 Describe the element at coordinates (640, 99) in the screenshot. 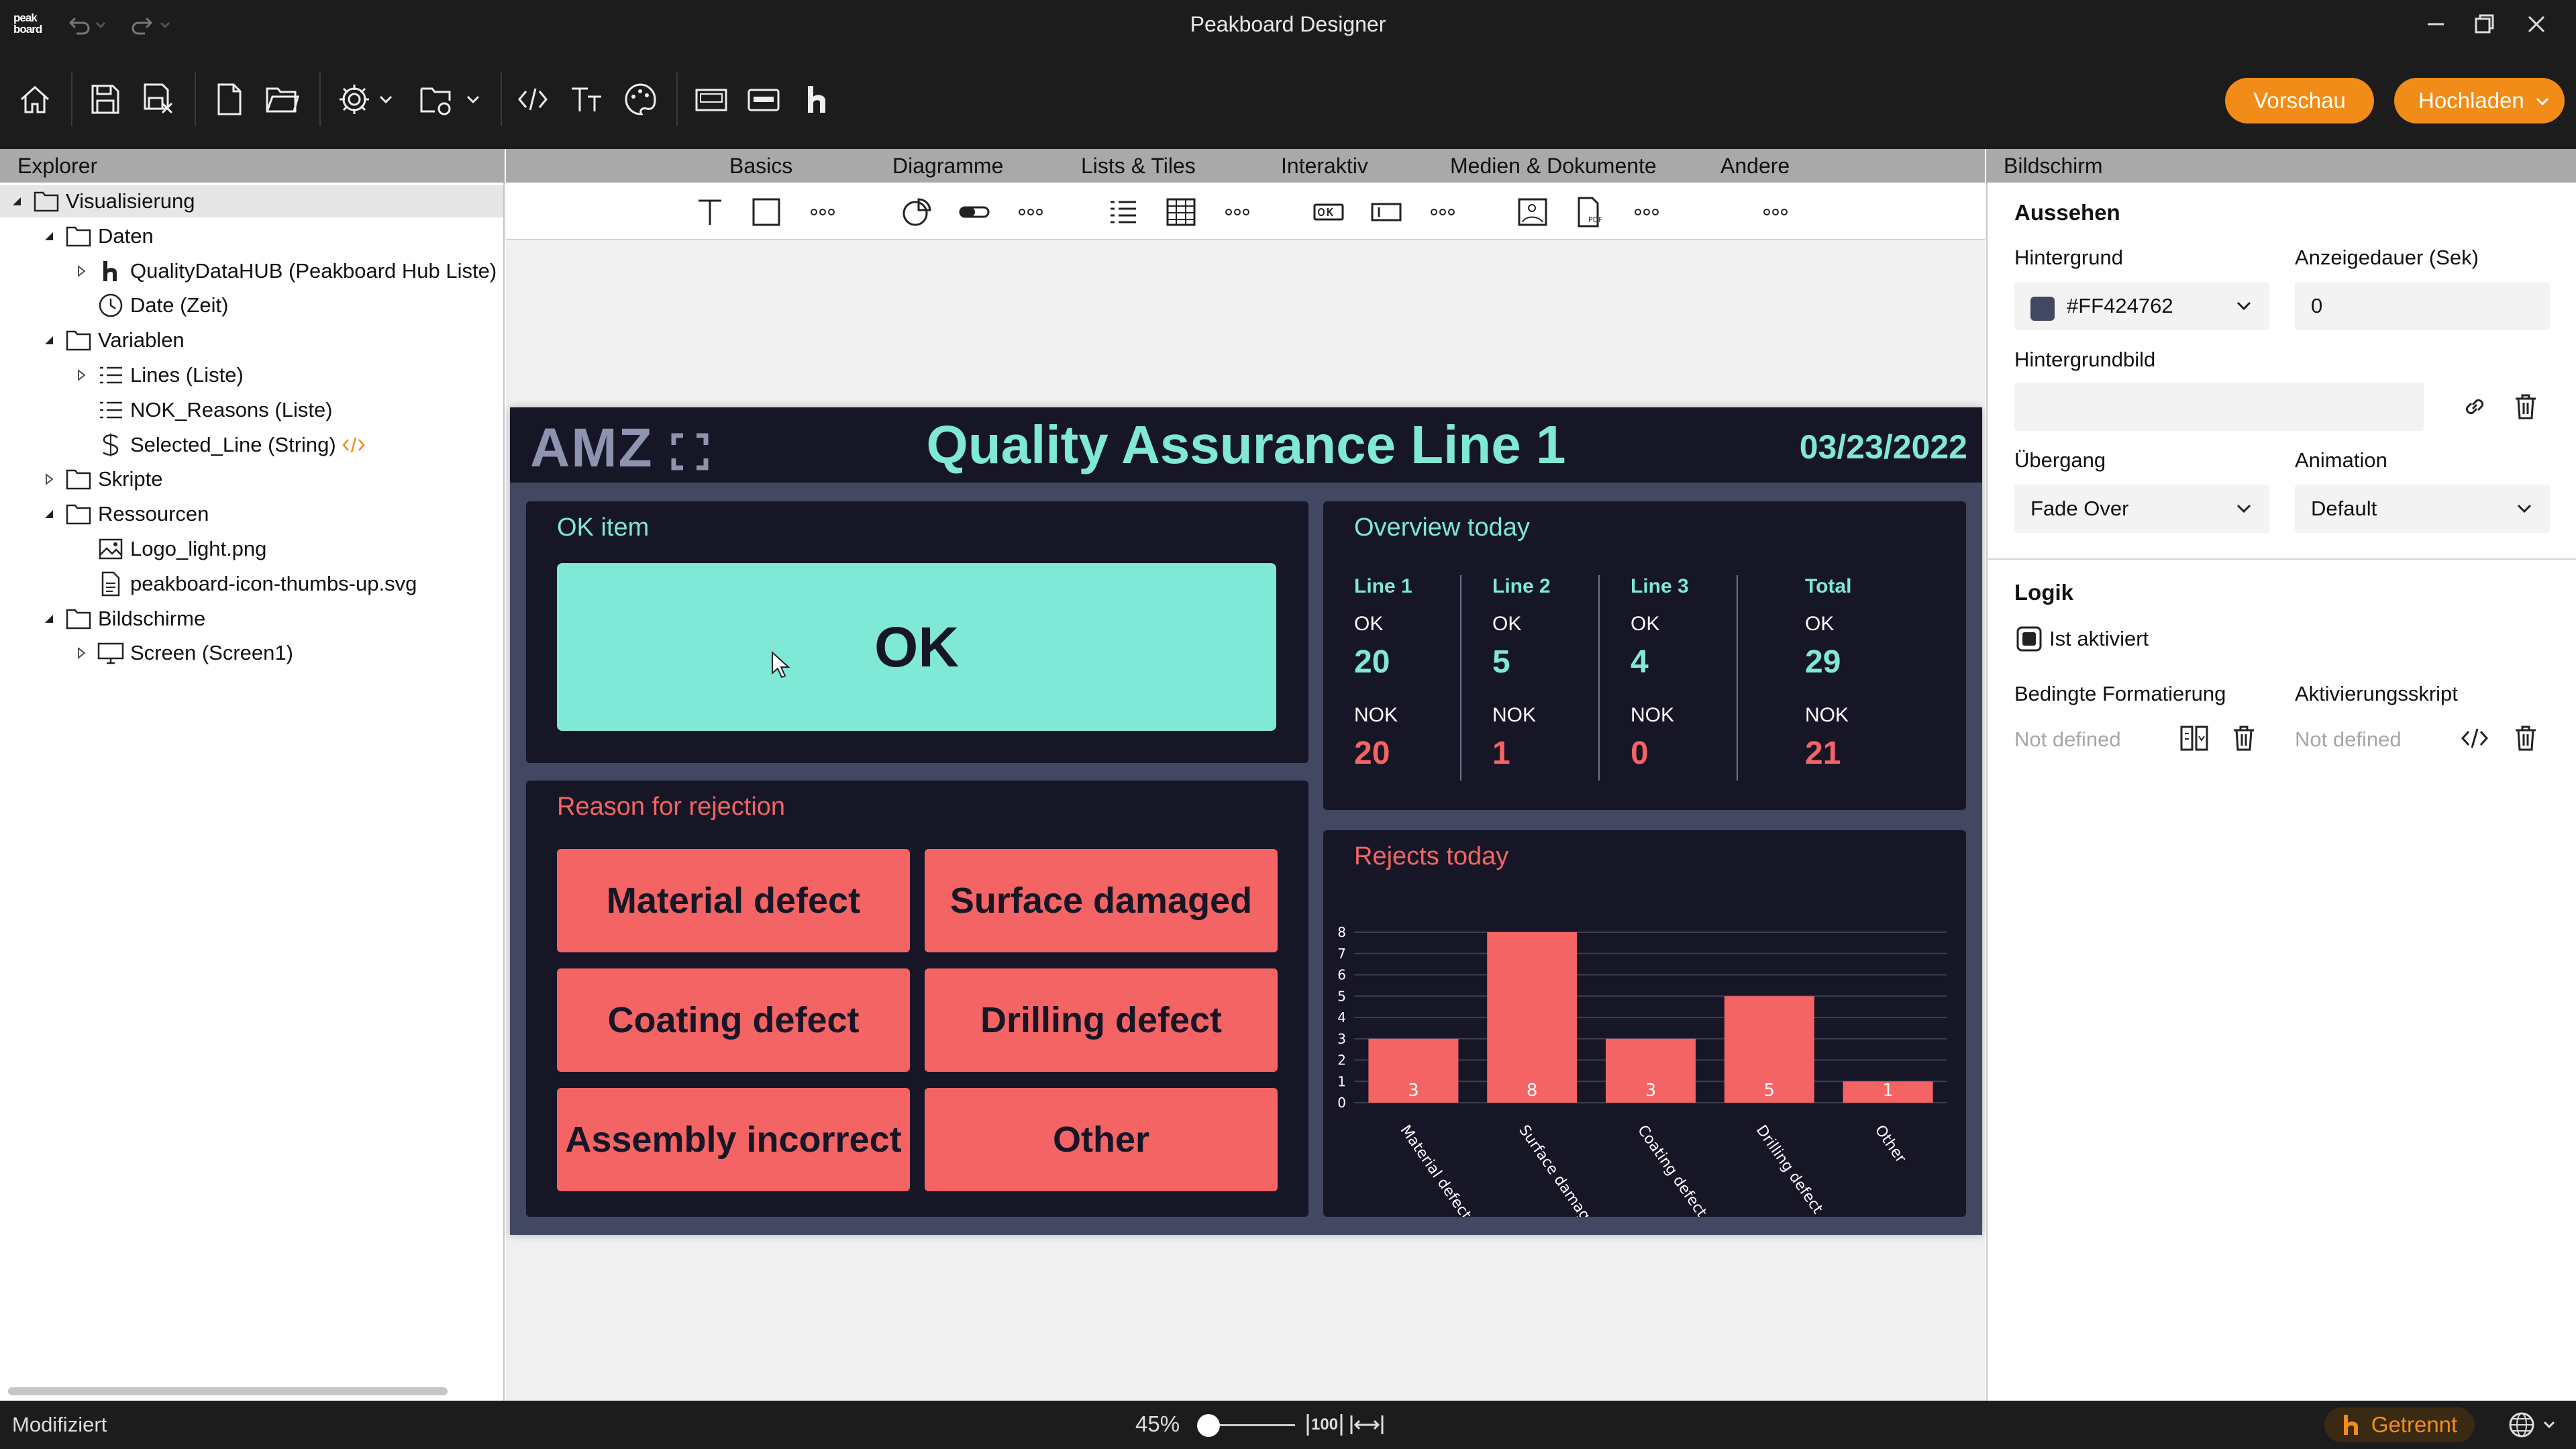

I see `palette-icon` at that location.